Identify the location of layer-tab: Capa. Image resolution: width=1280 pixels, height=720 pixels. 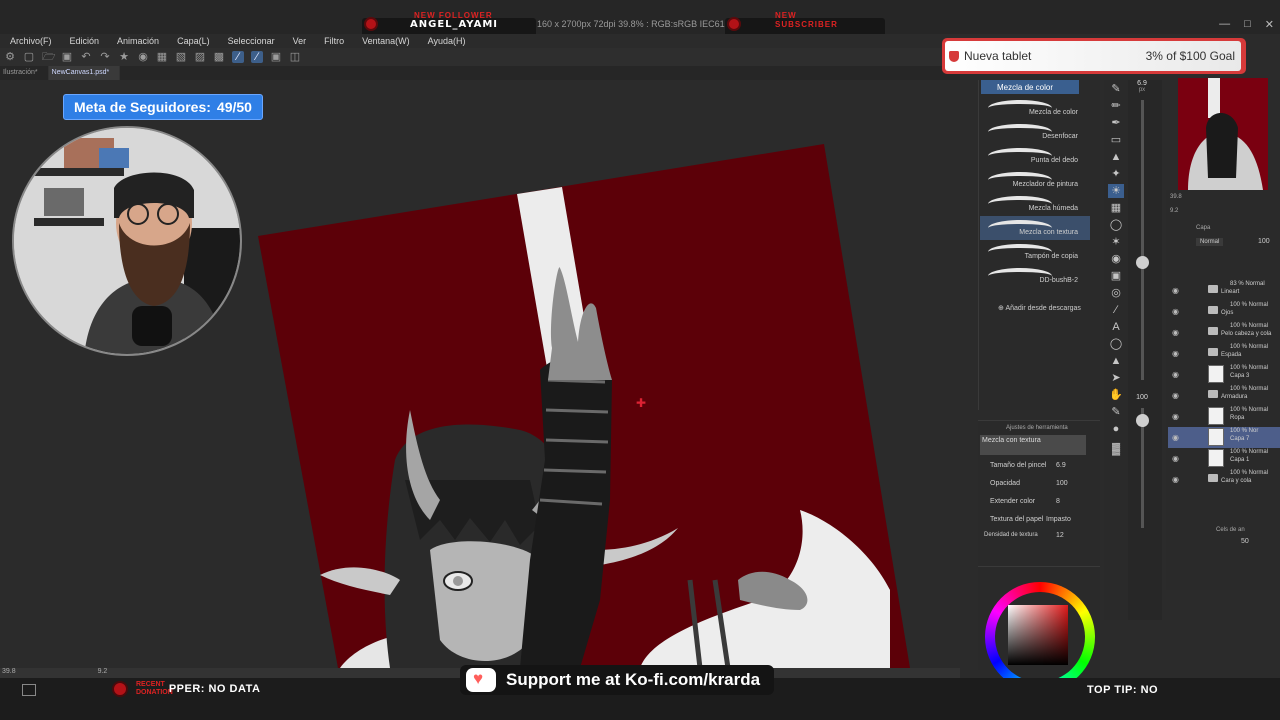
(1203, 228).